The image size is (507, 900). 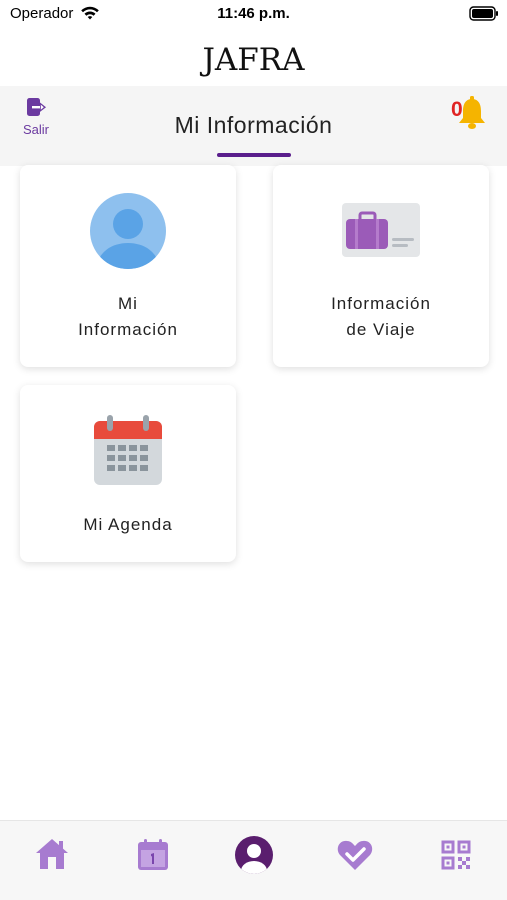 I want to click on status-bar: Operador 11:46 p.m., so click(x=253, y=15).